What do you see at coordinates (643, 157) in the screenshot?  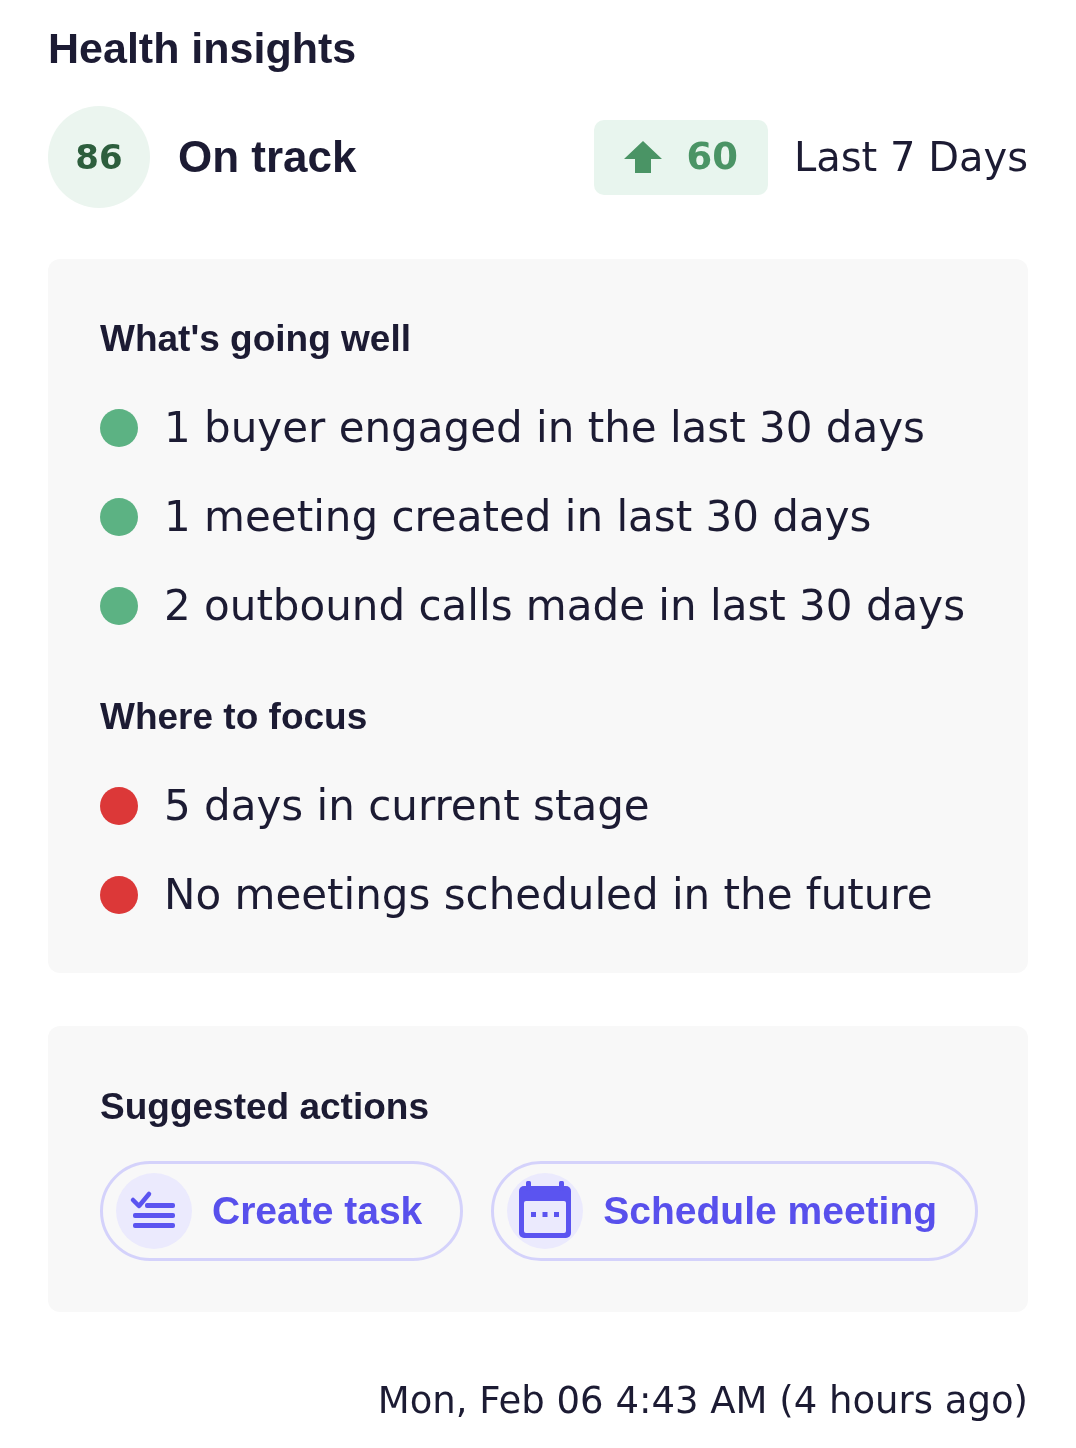 I see `arrow-up-icon` at bounding box center [643, 157].